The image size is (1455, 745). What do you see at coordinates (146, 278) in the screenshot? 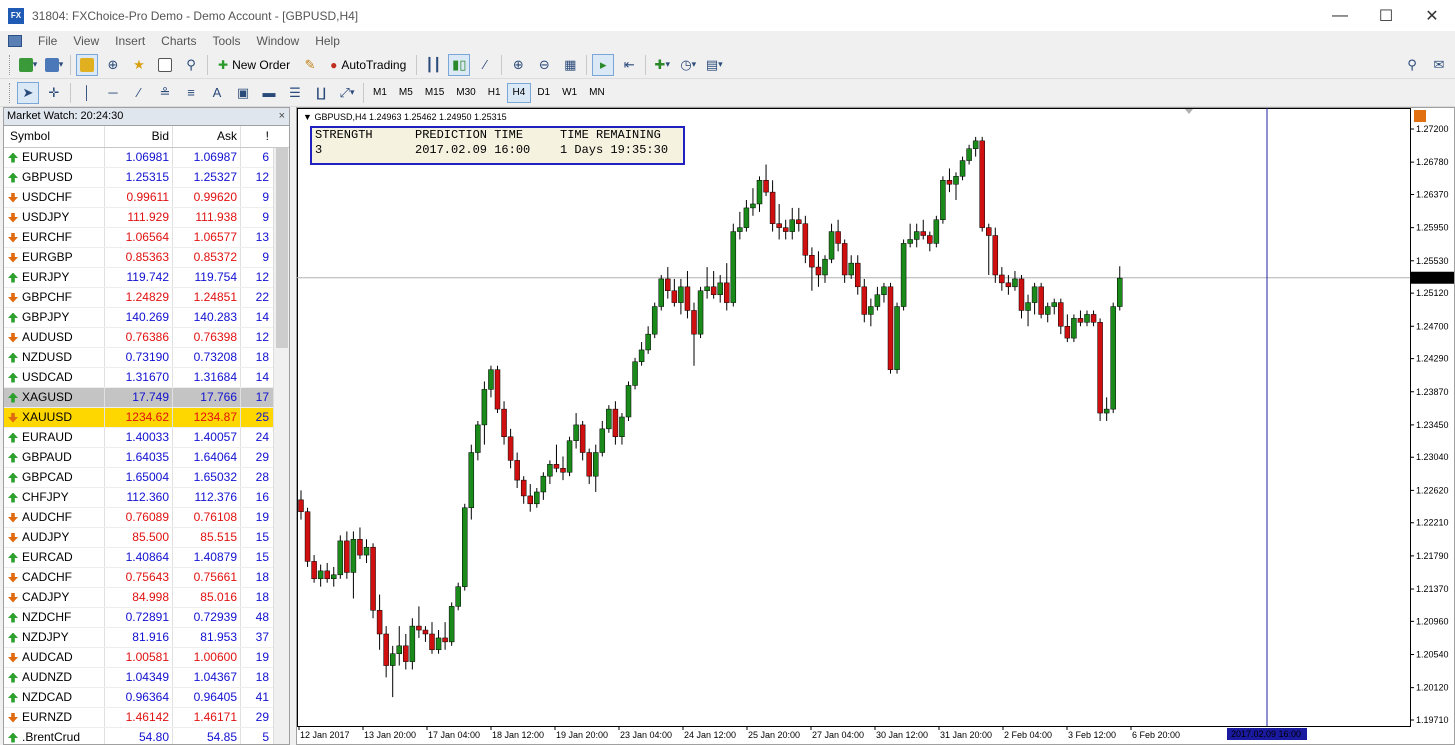
I see `market-watch-row: EURJPY 119.742 119.754 12` at bounding box center [146, 278].